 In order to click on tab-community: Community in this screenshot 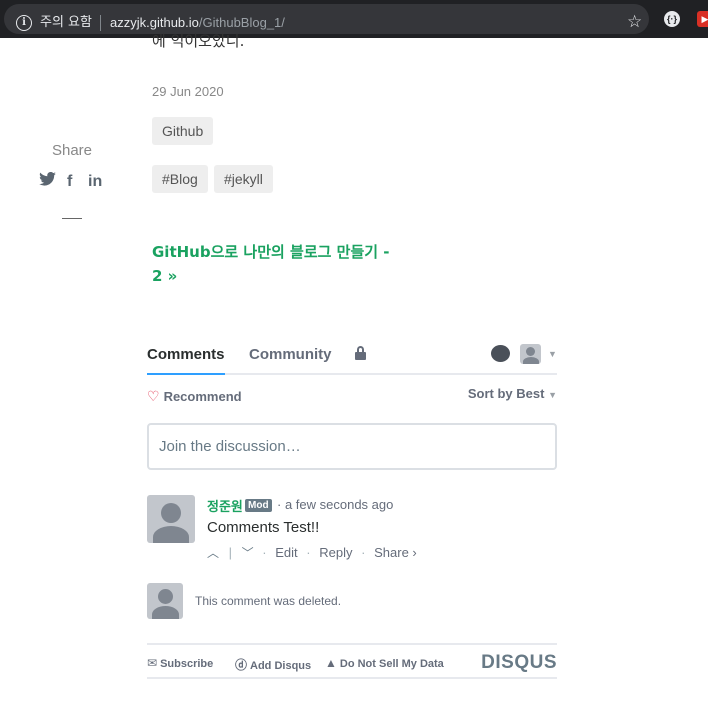, I will do `click(290, 354)`.